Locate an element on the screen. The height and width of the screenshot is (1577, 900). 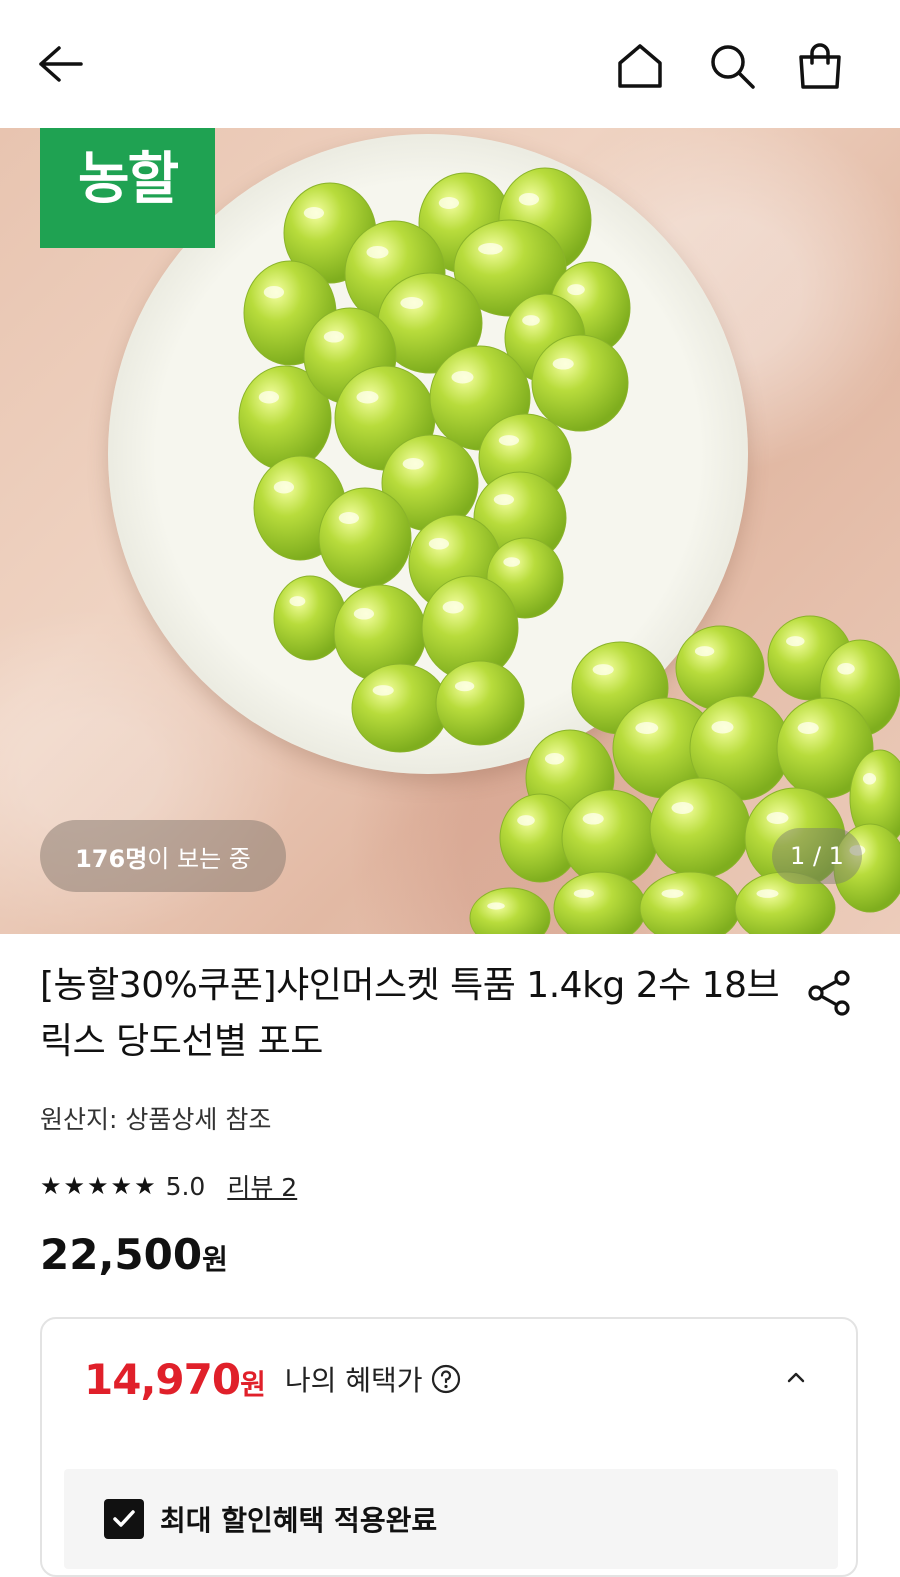
sale-price-value: 14,970 is located at coordinates (162, 1379).